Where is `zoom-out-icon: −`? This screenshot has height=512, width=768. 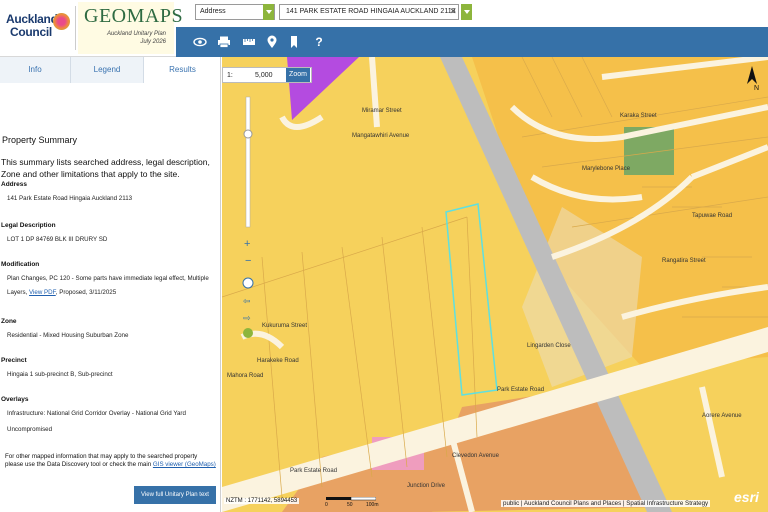 zoom-out-icon: − is located at coordinates (248, 261).